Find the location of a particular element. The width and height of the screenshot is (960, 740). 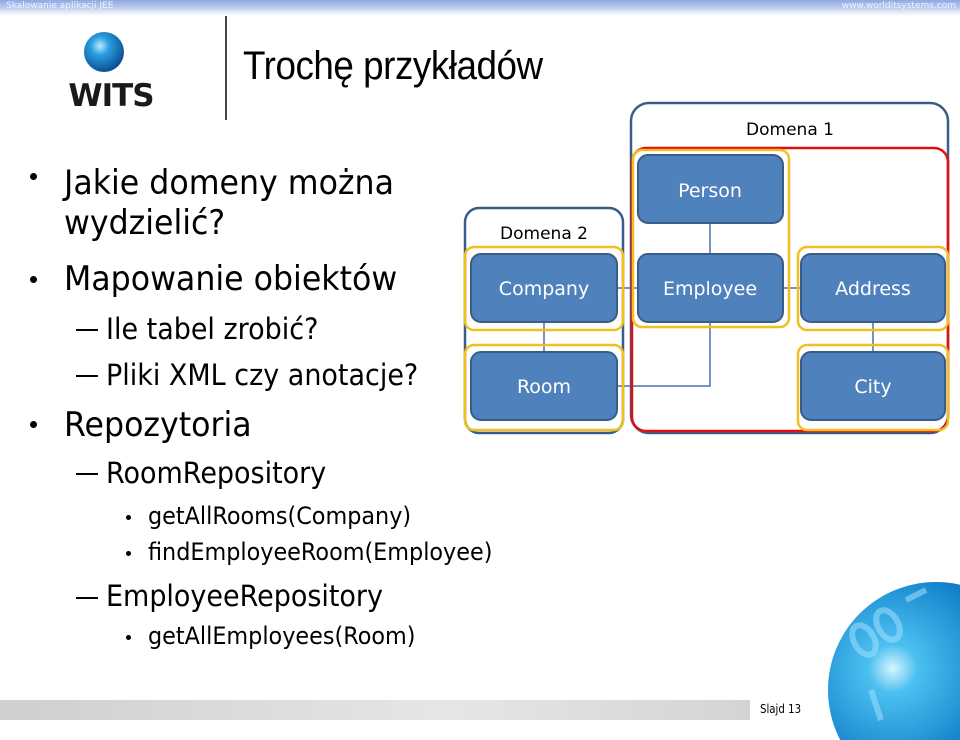

domain1-label: Domena 1 is located at coordinates (790, 130).